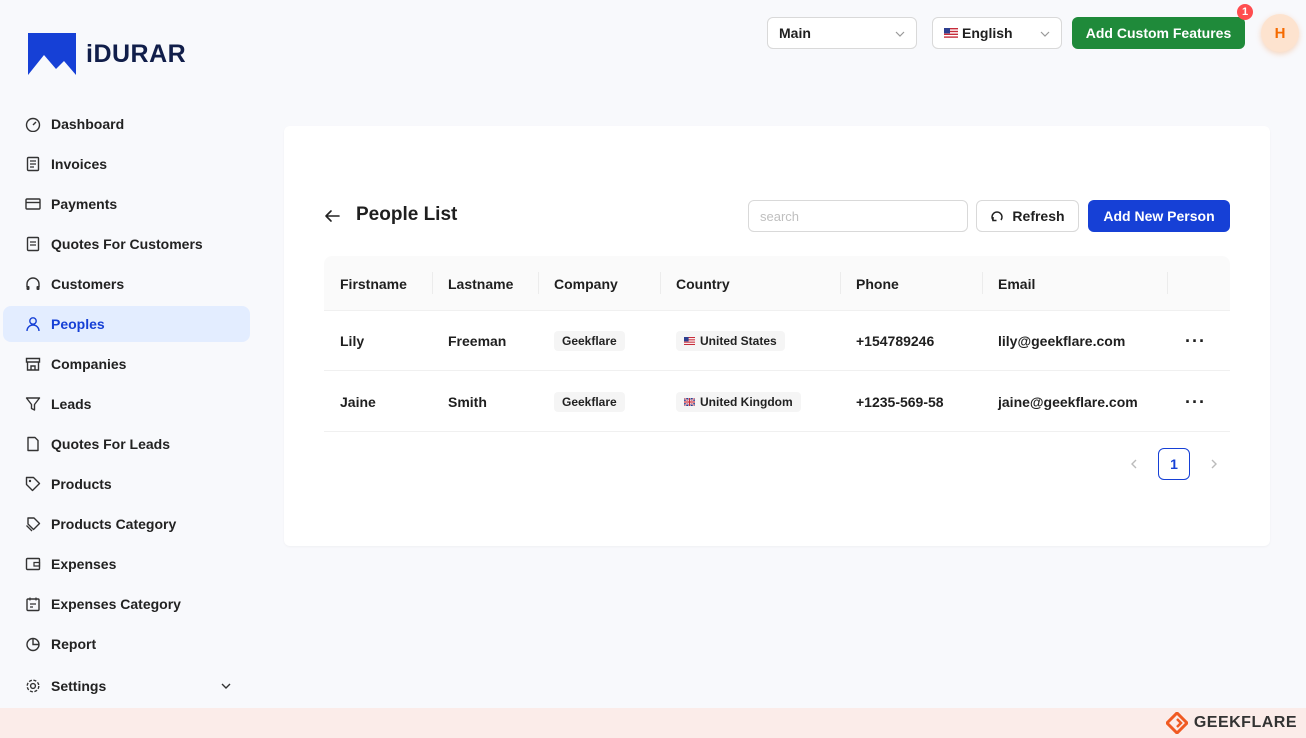 The image size is (1306, 738). I want to click on sidebar-item-companies: Companies, so click(126, 364).